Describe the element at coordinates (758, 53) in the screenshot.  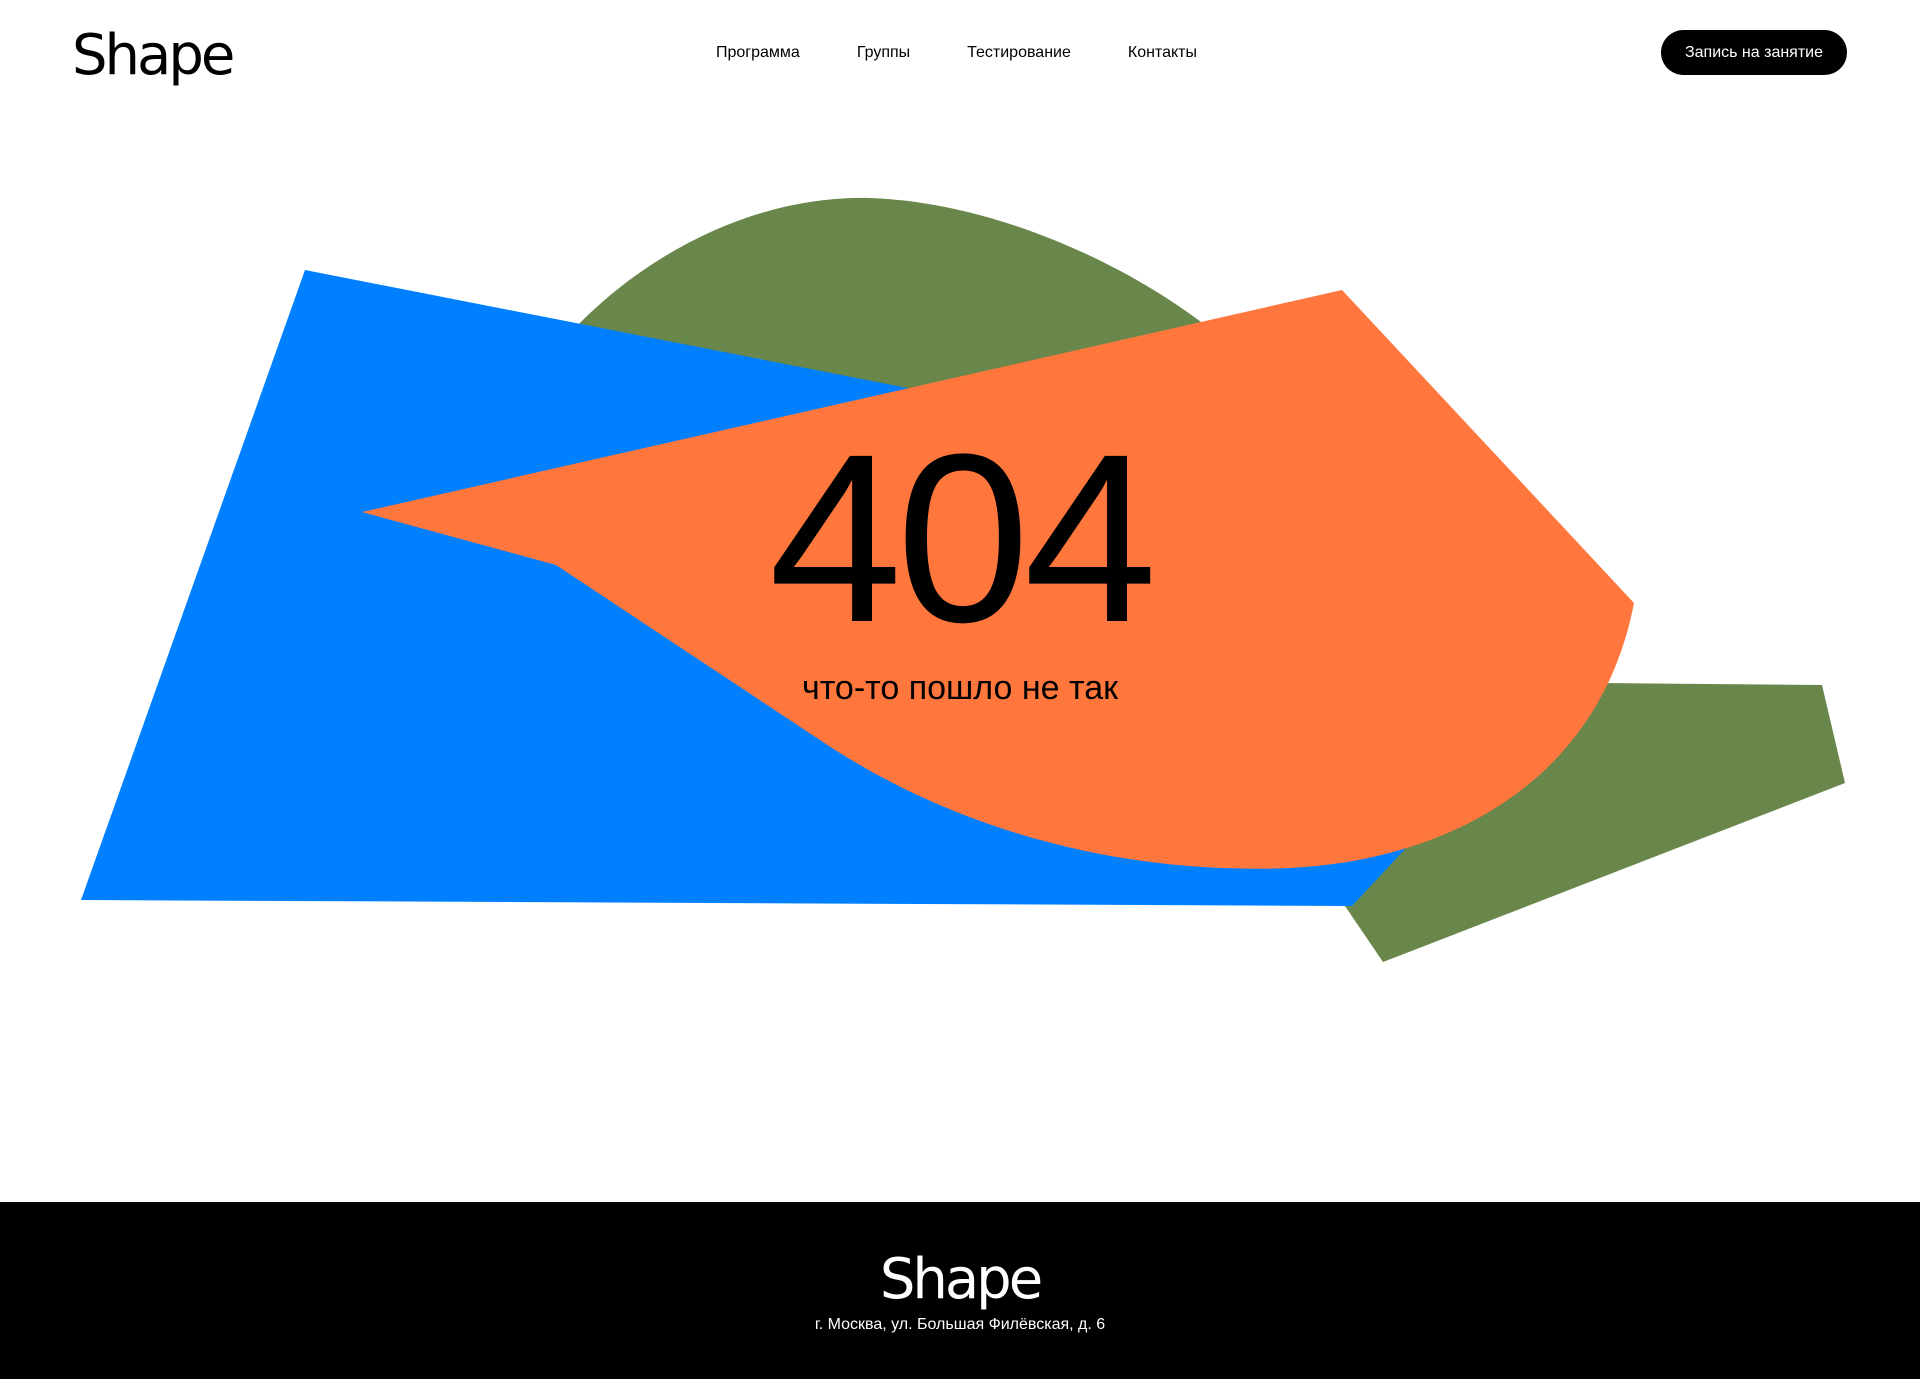
I see `nav-item-program: Программа` at that location.